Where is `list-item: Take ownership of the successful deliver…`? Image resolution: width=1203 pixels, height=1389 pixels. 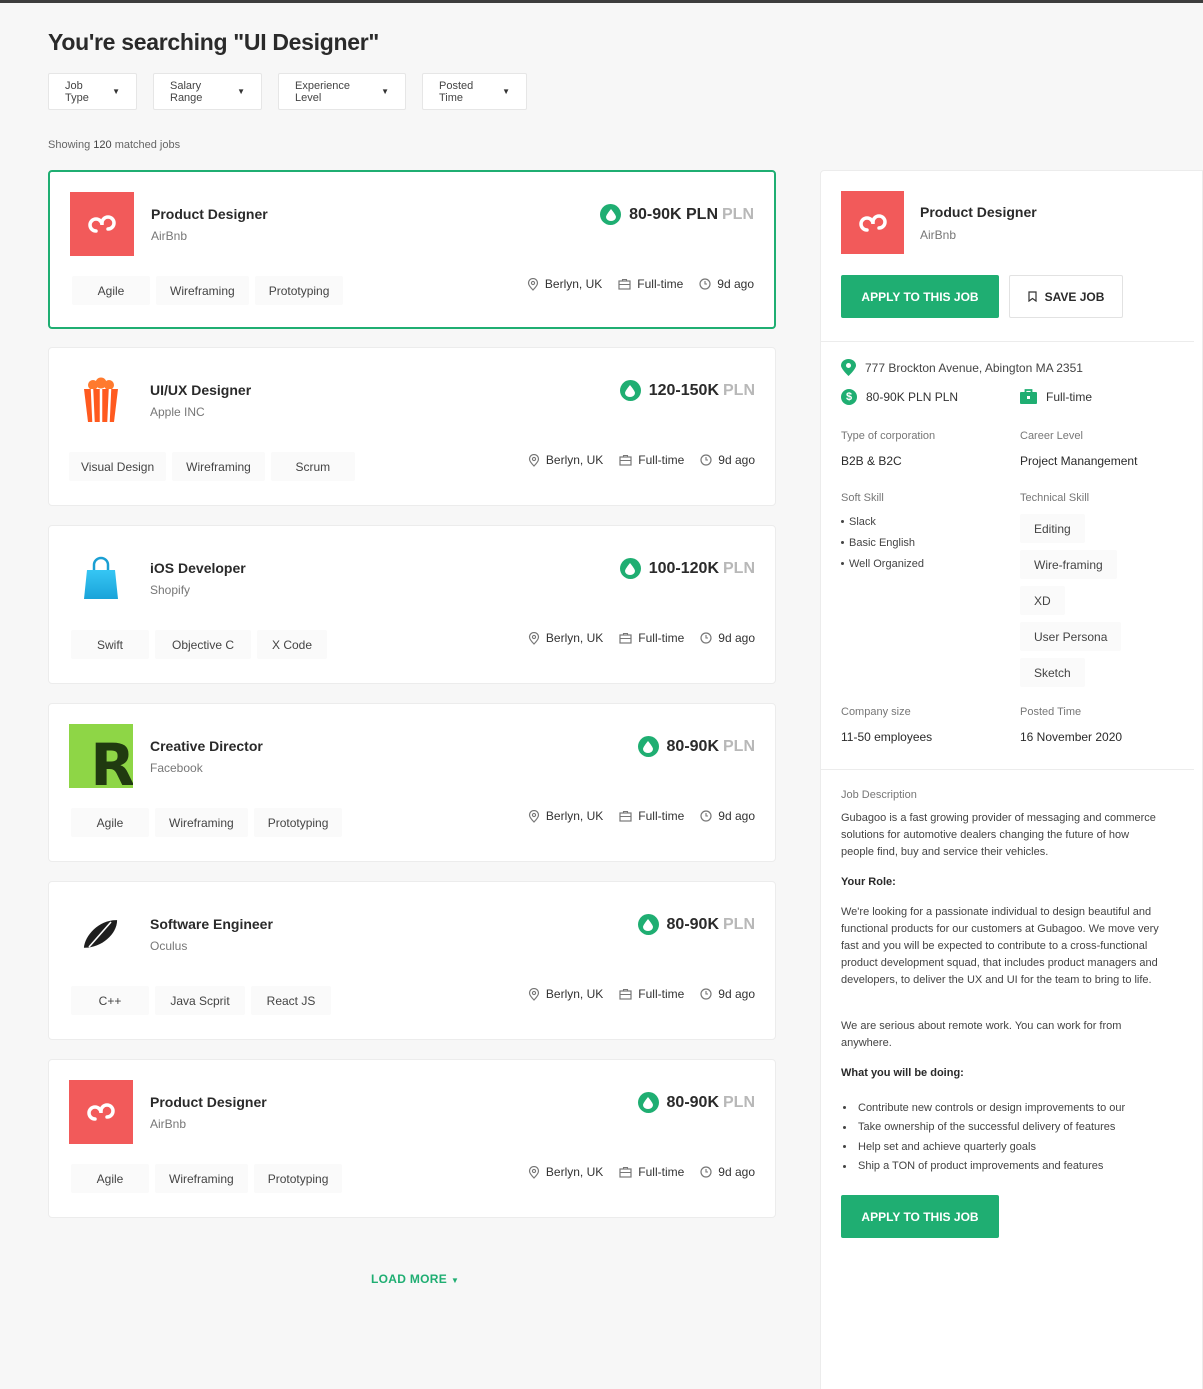 list-item: Take ownership of the successful deliver… is located at coordinates (983, 1128).